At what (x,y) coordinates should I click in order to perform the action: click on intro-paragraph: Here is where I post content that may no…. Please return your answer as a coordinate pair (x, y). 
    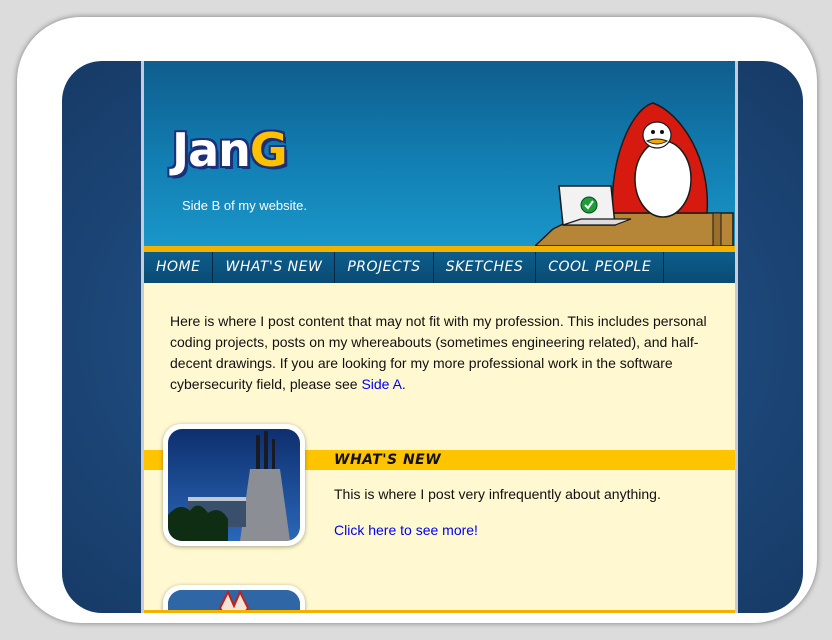
    Looking at the image, I should click on (442, 353).